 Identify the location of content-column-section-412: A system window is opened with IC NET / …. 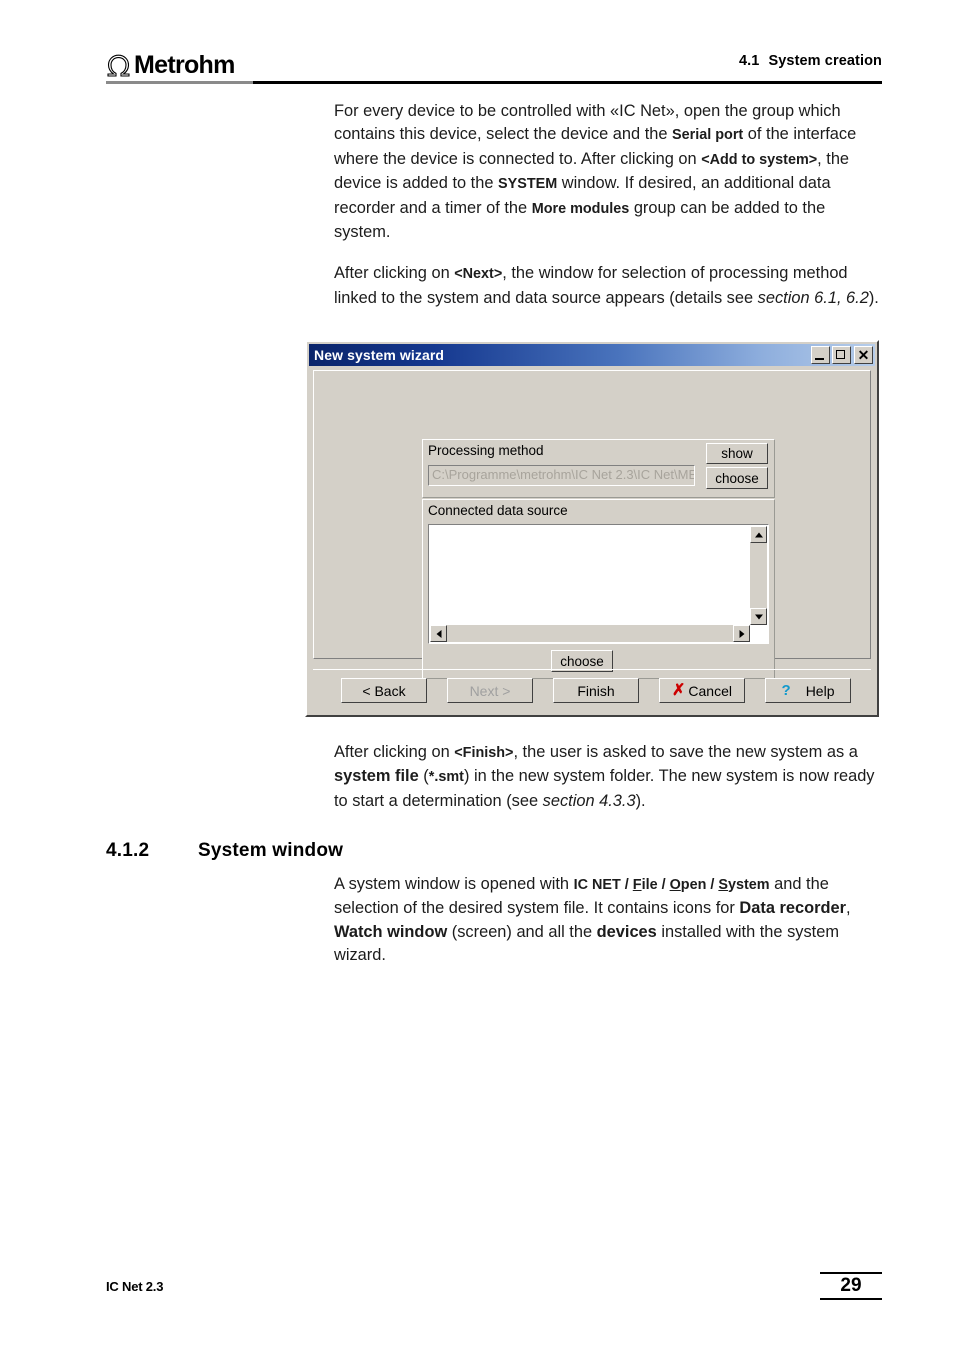
(608, 920).